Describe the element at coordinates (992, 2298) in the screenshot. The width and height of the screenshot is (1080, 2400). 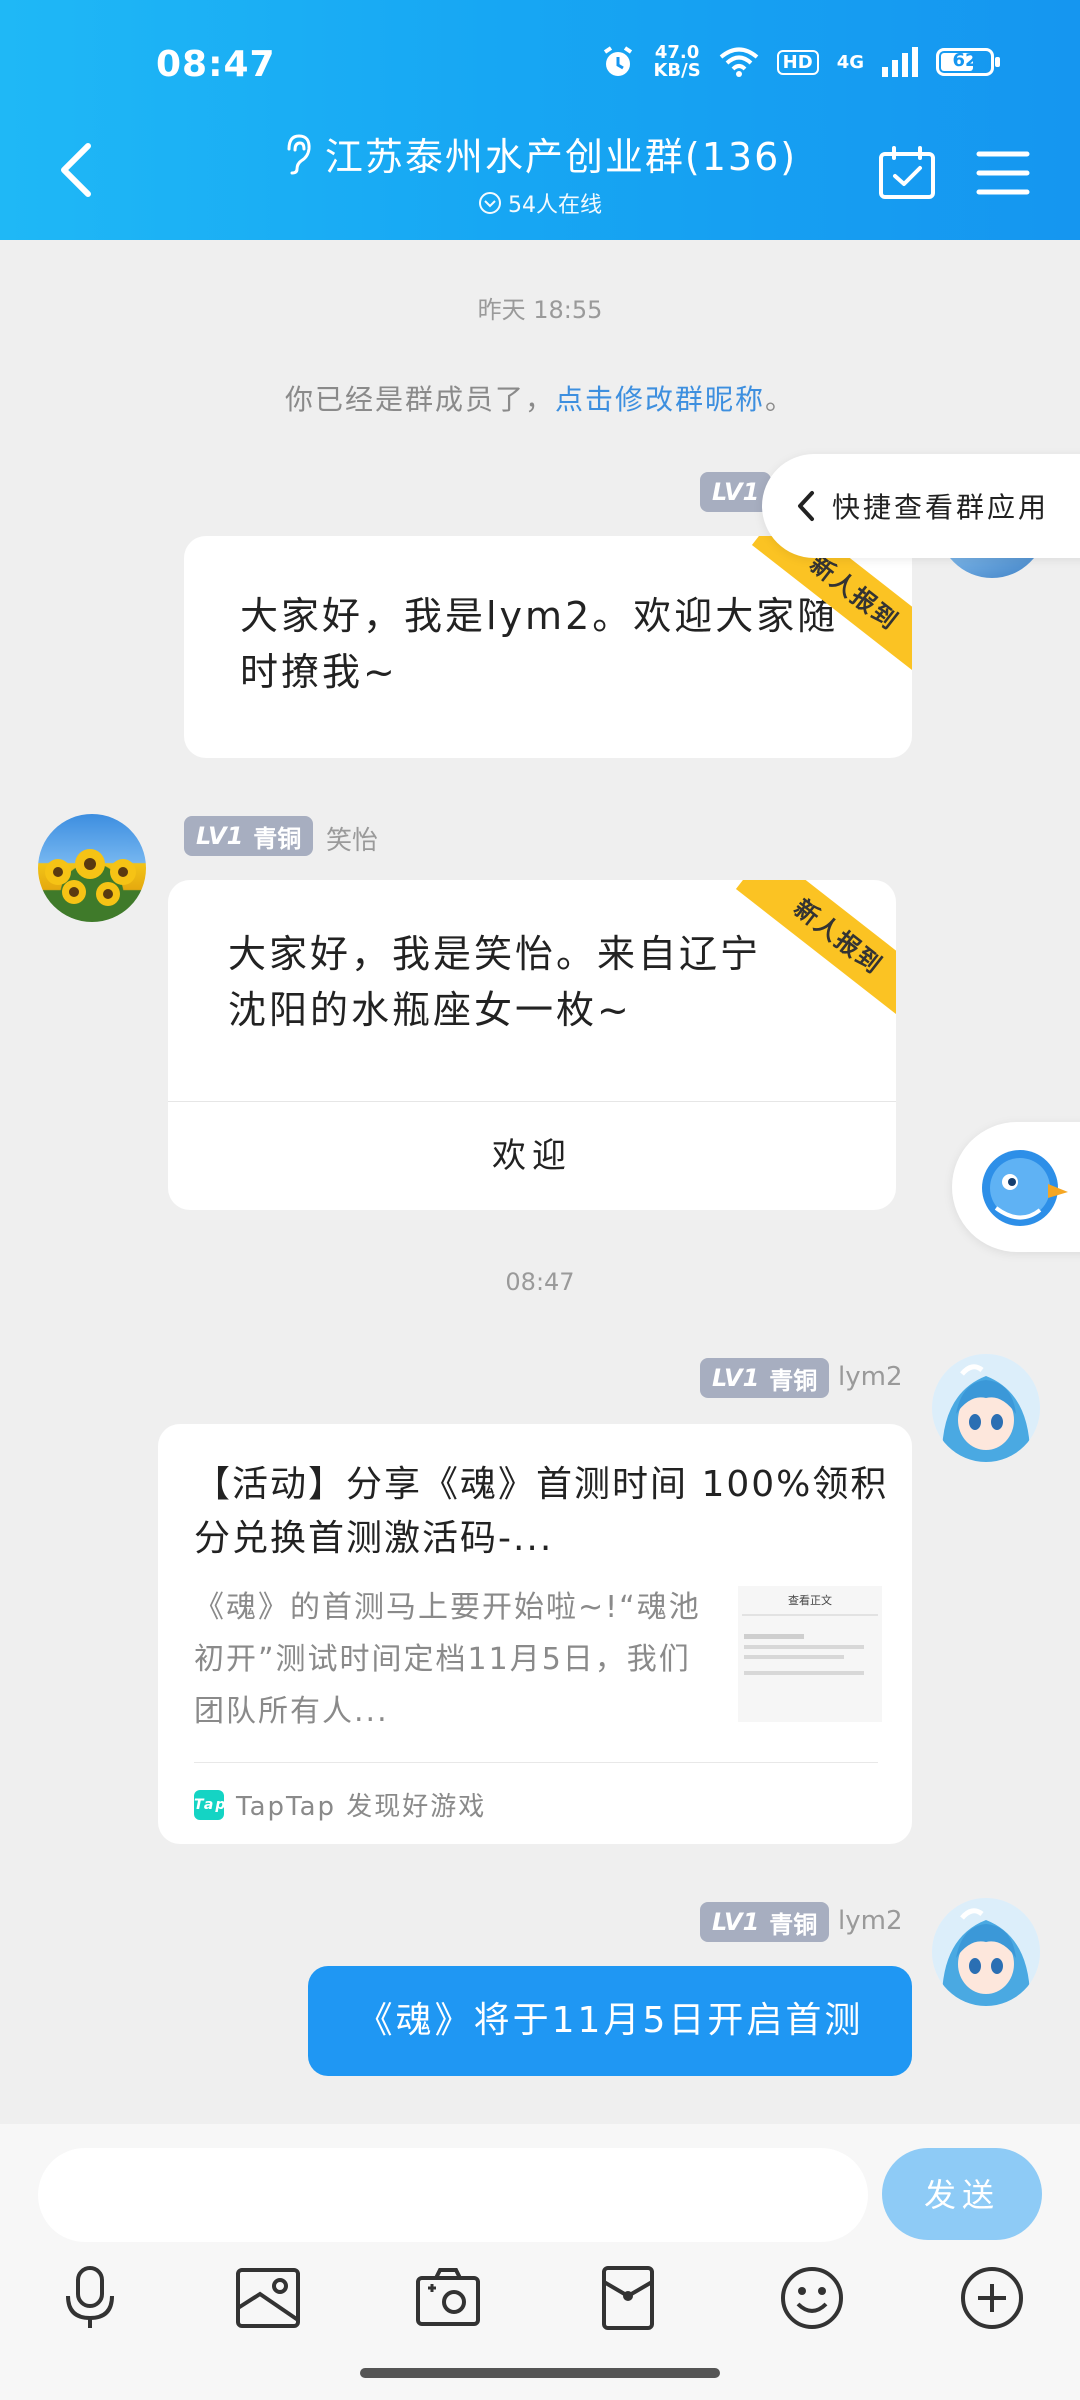
I see `plus-icon` at that location.